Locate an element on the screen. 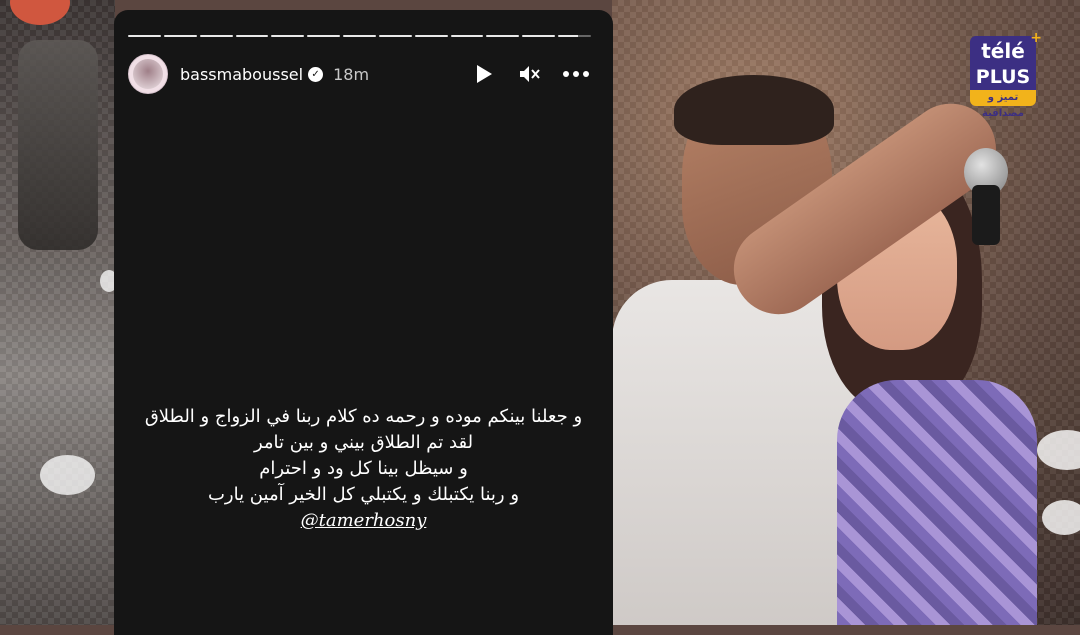  profile-avatar is located at coordinates (148, 74).